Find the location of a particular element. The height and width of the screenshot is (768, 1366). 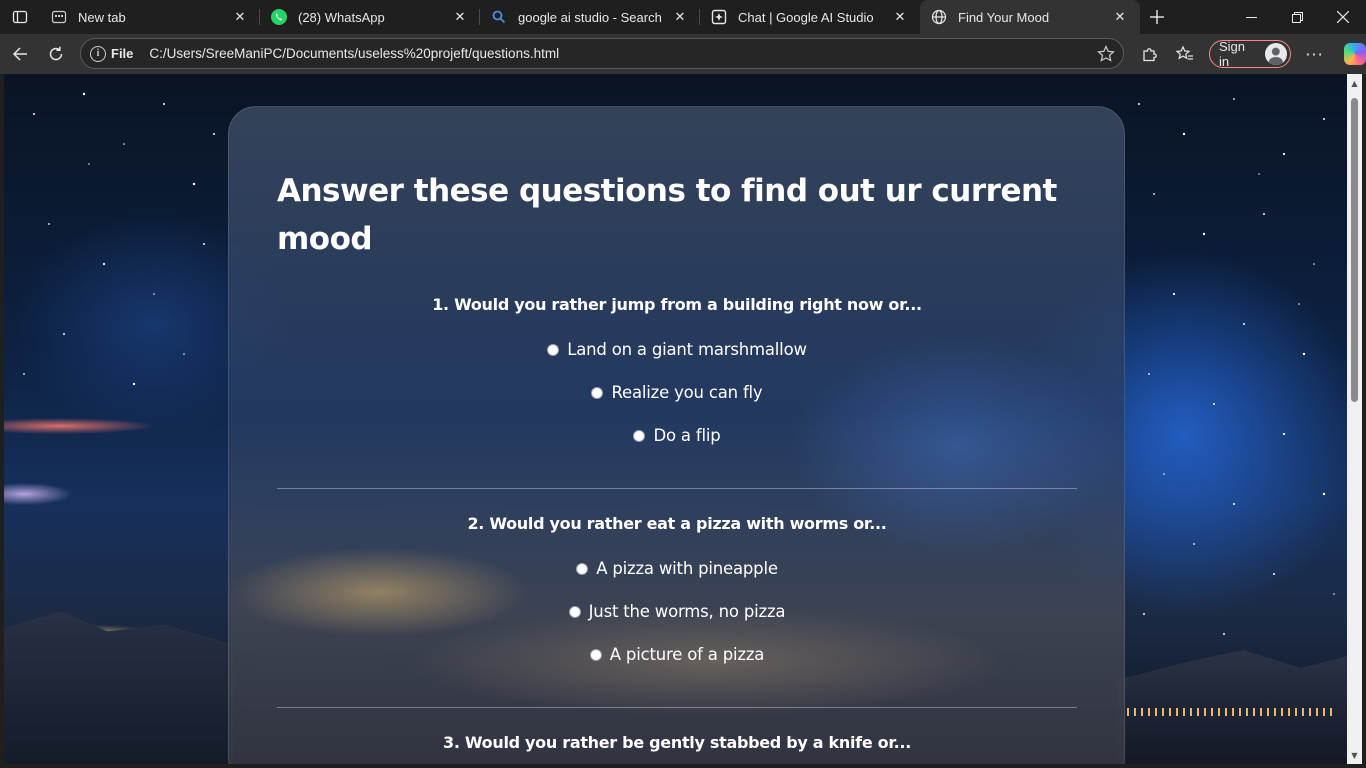

tab-title: Find Your Mood is located at coordinates (1004, 17).